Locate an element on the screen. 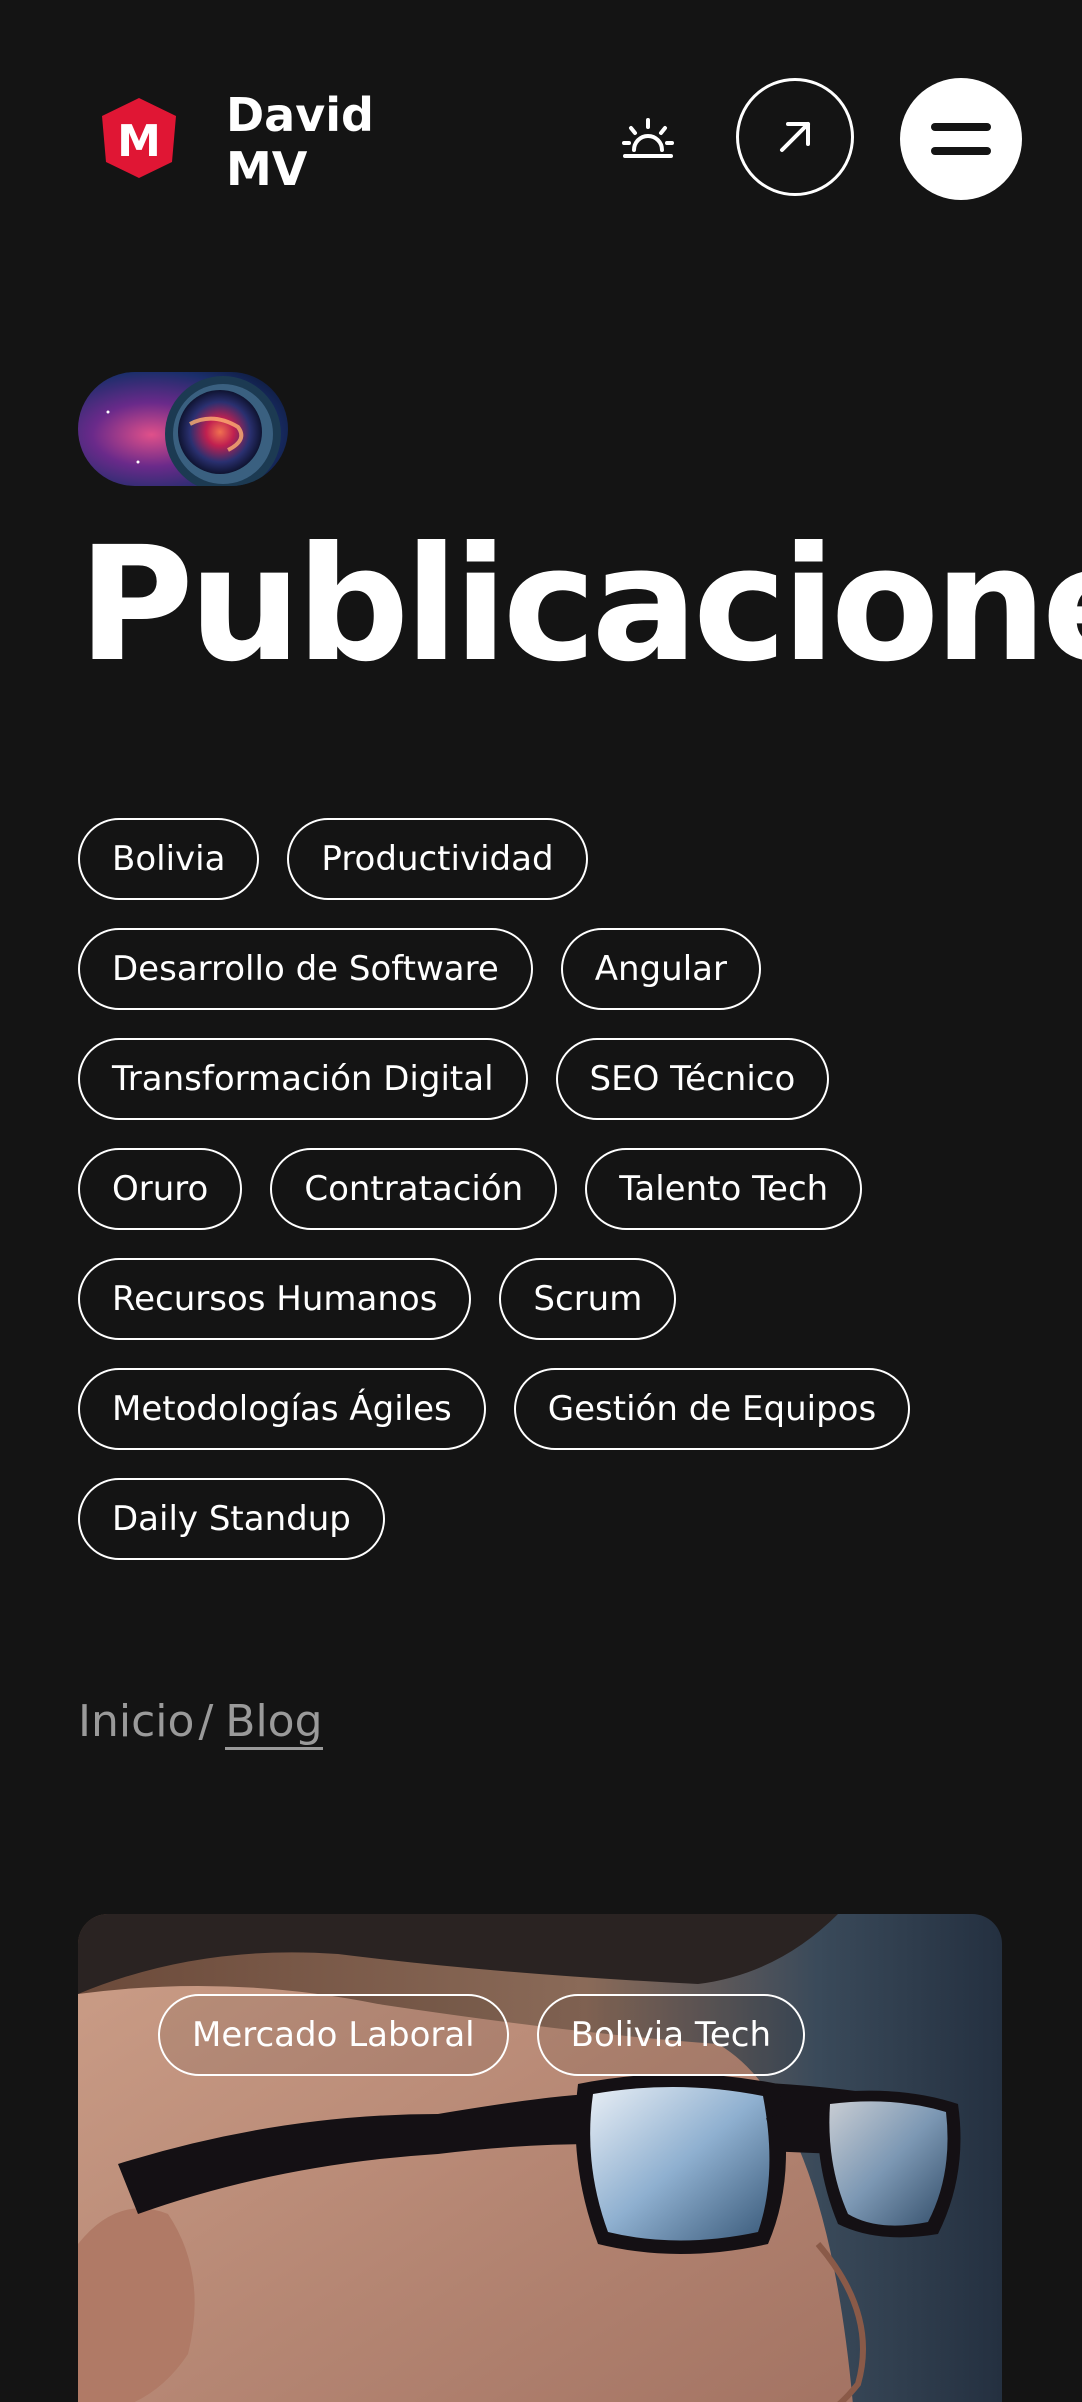 This screenshot has width=1082, height=2402. logo-letter: M is located at coordinates (139, 141).